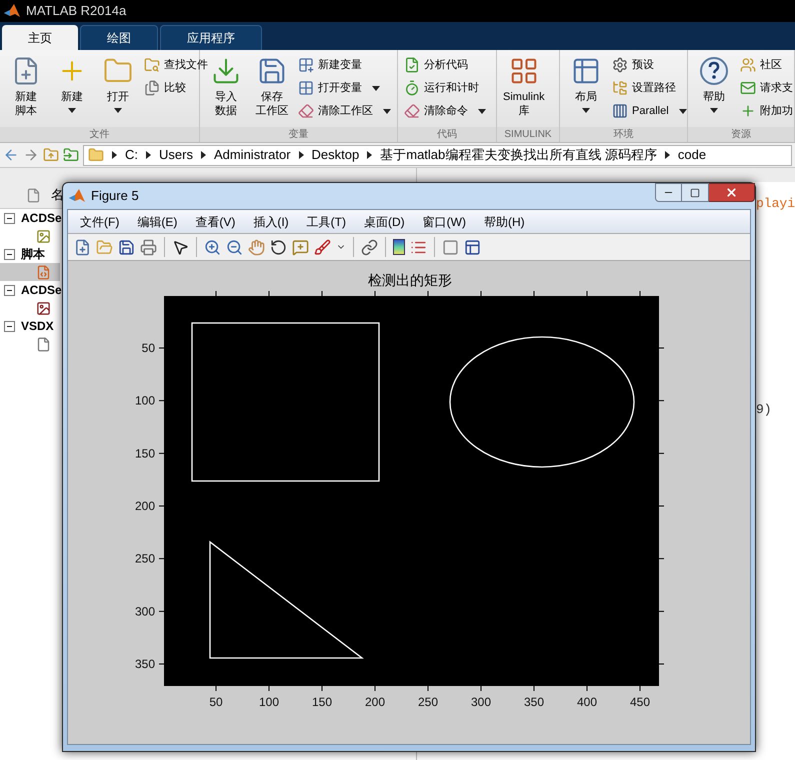 The image size is (795, 760). Describe the element at coordinates (344, 65) in the screenshot. I see `ribbon-item: 新建变量` at that location.